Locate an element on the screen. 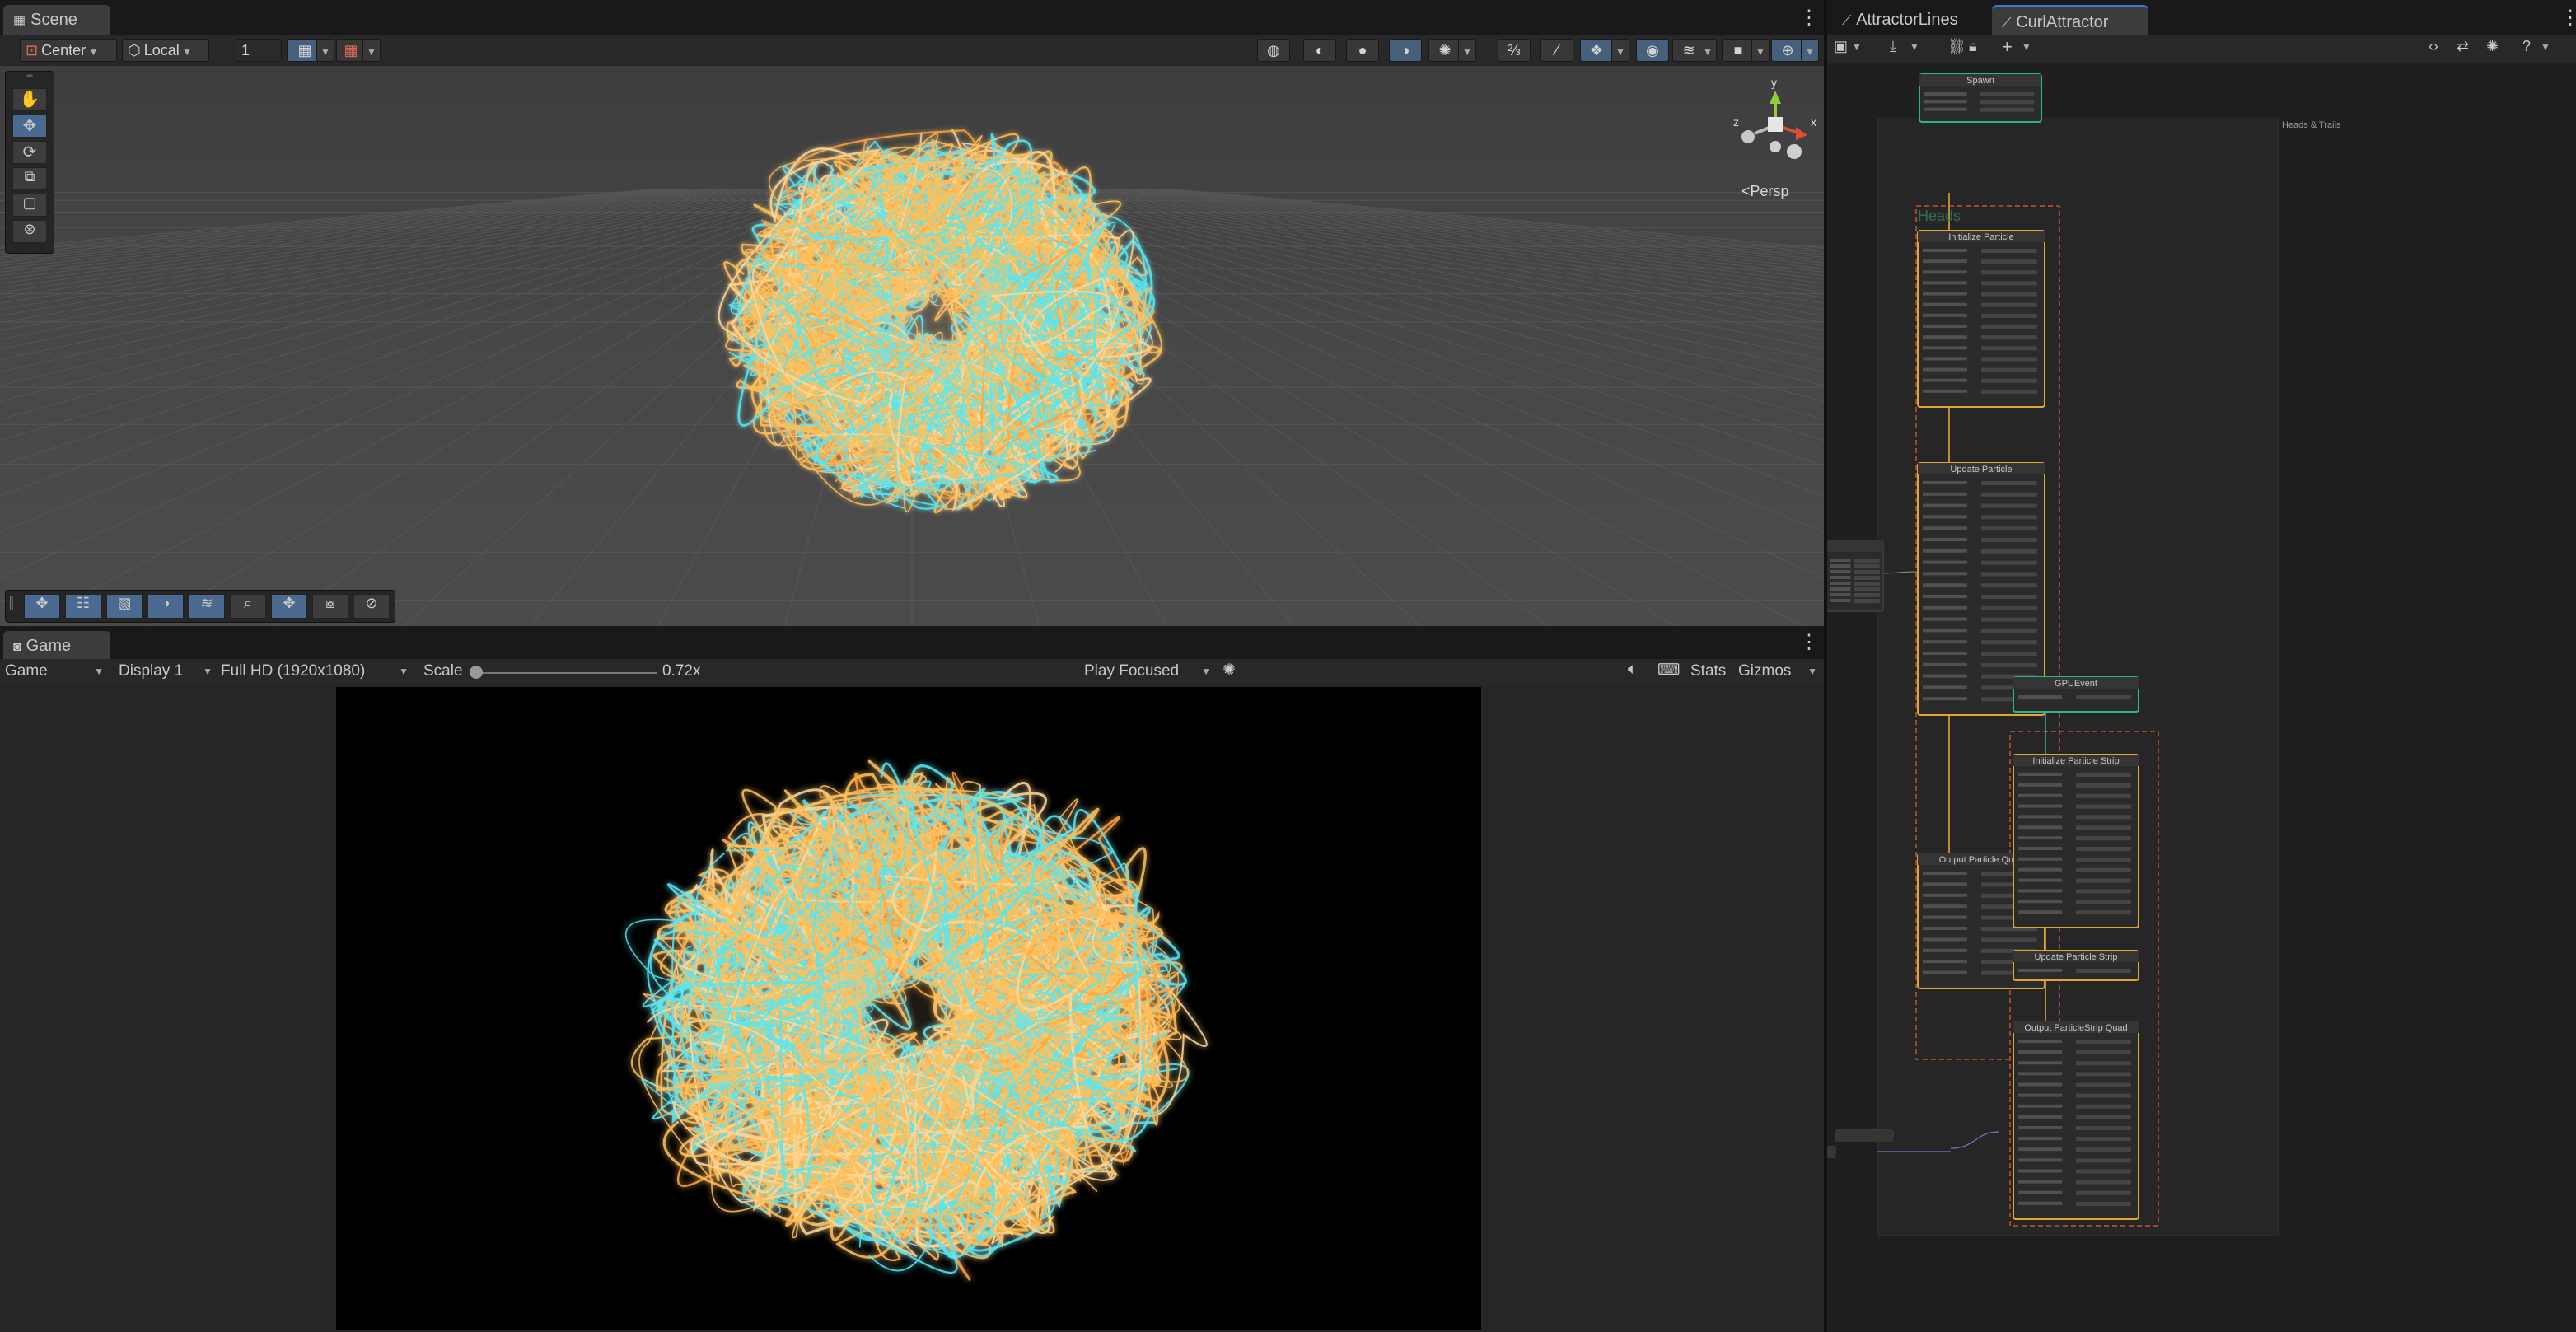  effects-toggle-button: ❖ is located at coordinates (1596, 50).